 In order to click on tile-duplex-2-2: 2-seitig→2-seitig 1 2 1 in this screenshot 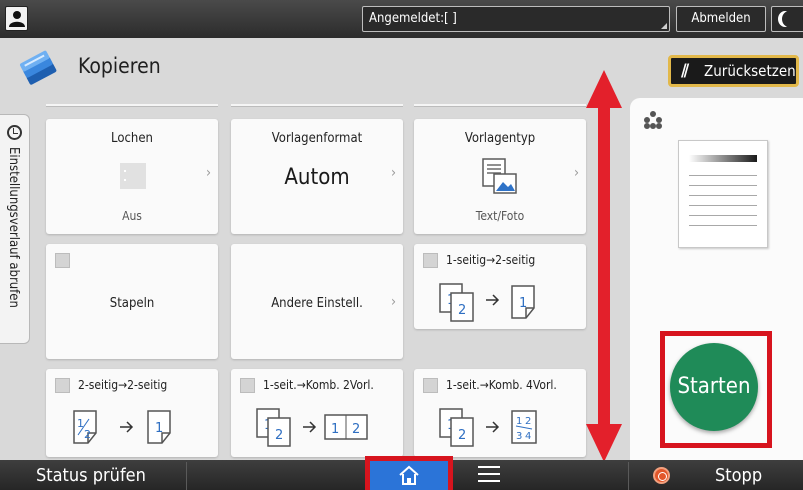, I will do `click(132, 413)`.